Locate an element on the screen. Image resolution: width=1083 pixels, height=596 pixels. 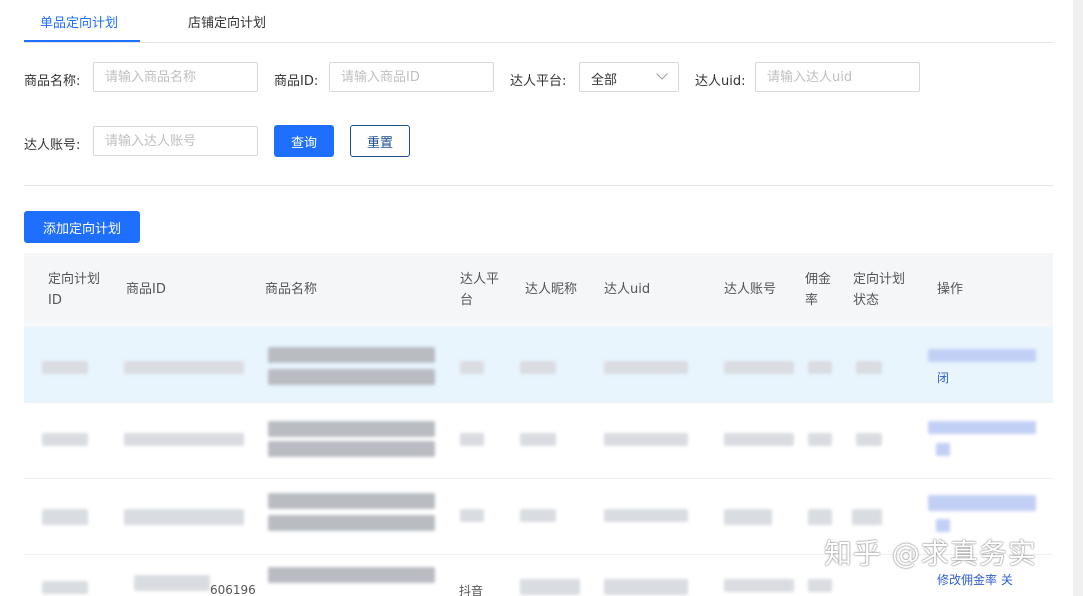
plan-tabs: 单品定向计划 店铺定向计划 is located at coordinates (538, 21).